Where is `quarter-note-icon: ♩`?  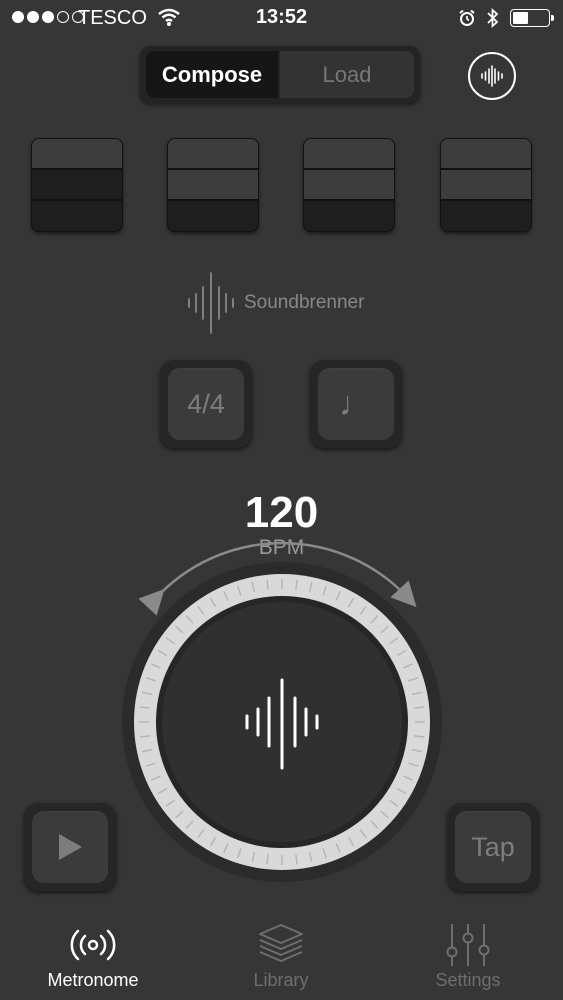 quarter-note-icon: ♩ is located at coordinates (356, 404).